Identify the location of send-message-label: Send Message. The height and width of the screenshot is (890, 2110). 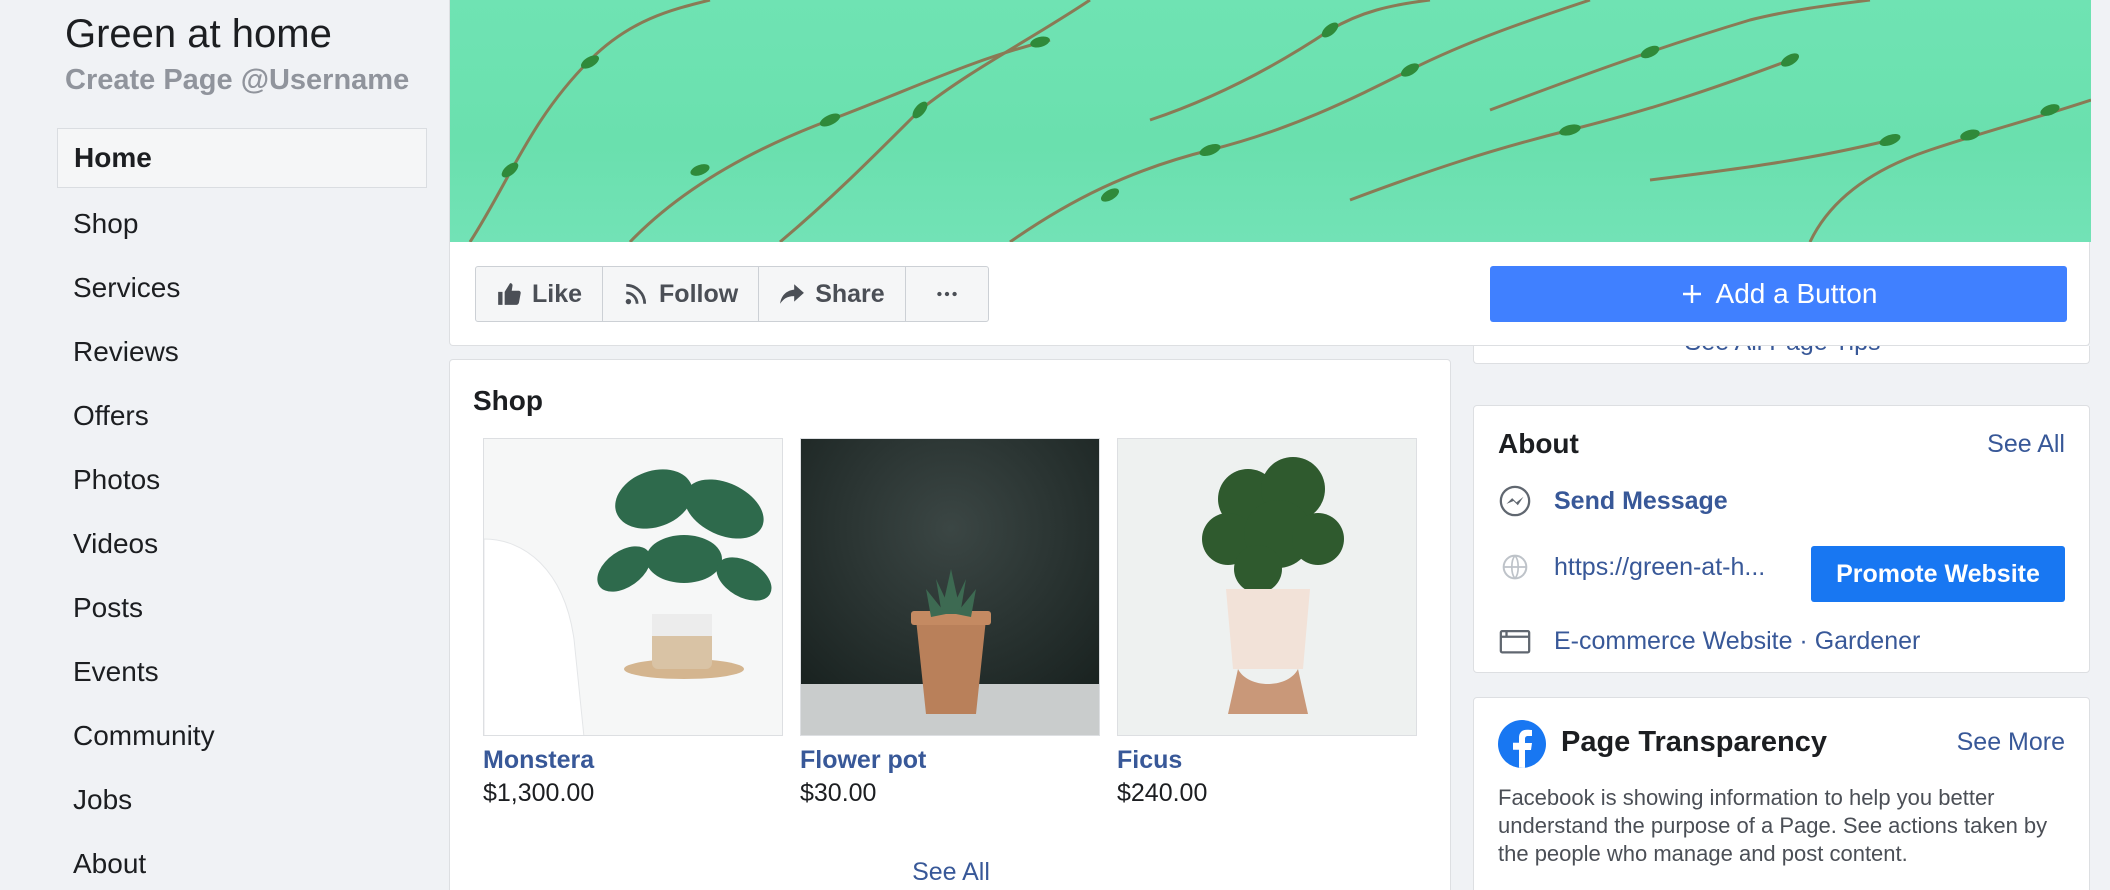
(1641, 500).